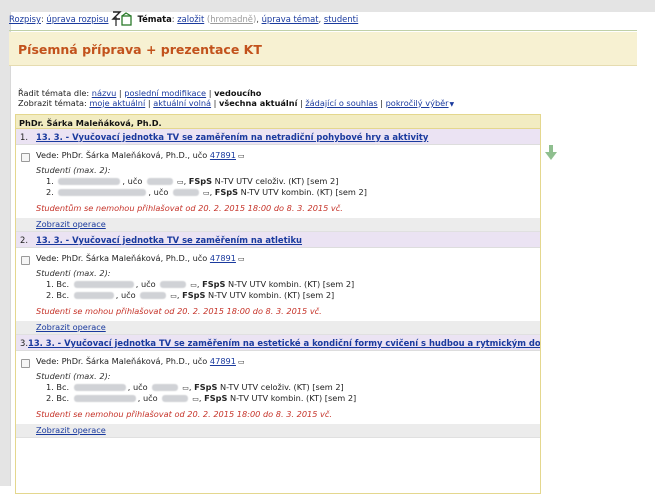  I want to click on nav-temata-label: Témata, so click(154, 19).